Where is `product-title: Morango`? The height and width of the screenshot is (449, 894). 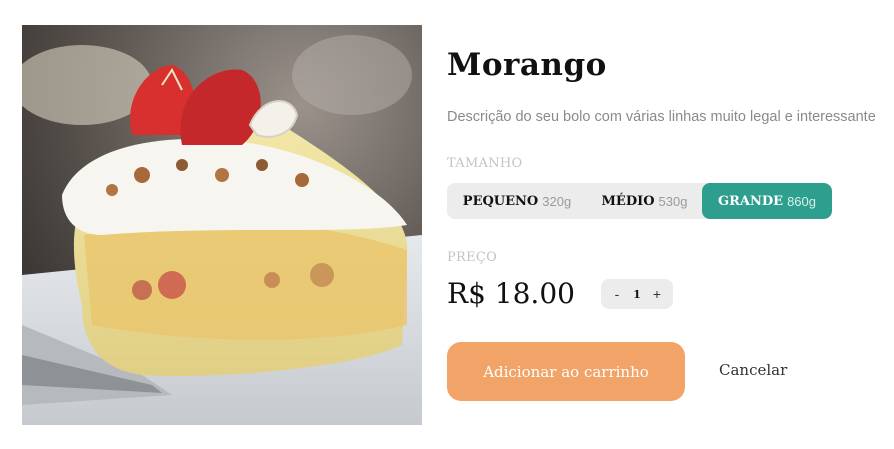 product-title: Morango is located at coordinates (527, 65).